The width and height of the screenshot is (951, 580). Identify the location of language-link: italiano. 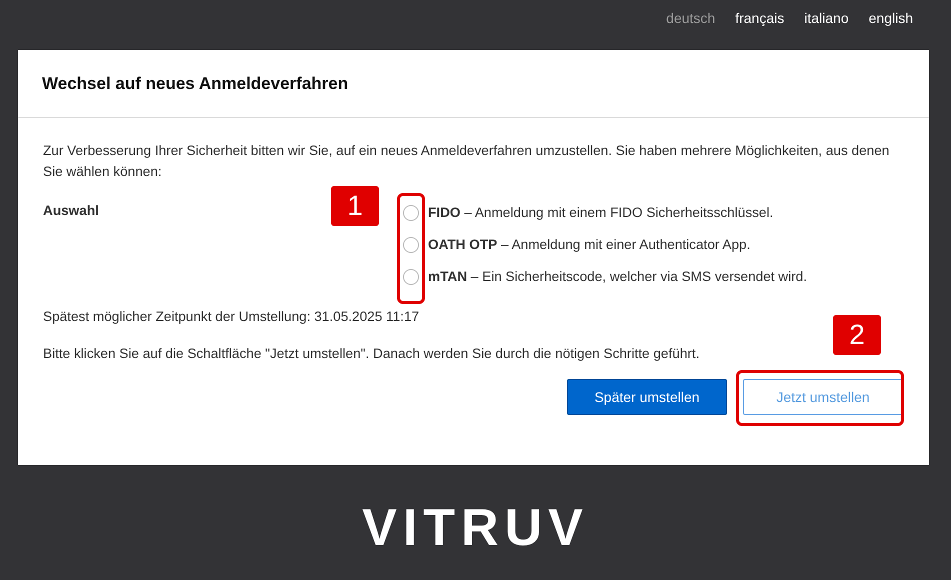
(826, 30).